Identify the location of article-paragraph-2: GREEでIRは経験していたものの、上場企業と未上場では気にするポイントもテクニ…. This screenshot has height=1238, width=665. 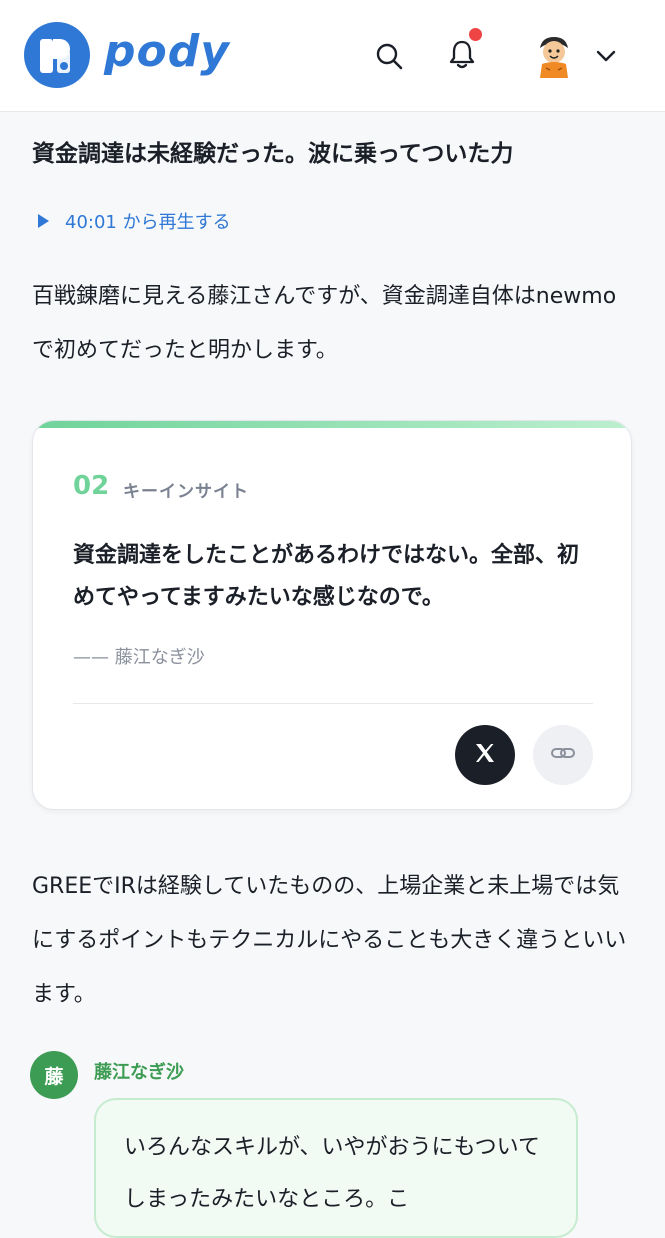
(329, 940).